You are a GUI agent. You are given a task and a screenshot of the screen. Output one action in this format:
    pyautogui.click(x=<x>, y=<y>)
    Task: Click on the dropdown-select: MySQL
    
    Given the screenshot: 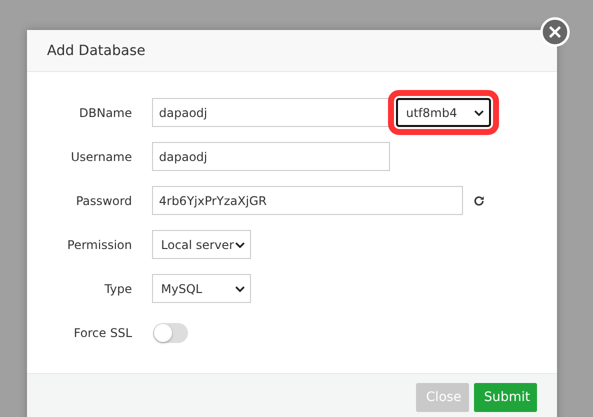 What is the action you would take?
    pyautogui.click(x=201, y=289)
    